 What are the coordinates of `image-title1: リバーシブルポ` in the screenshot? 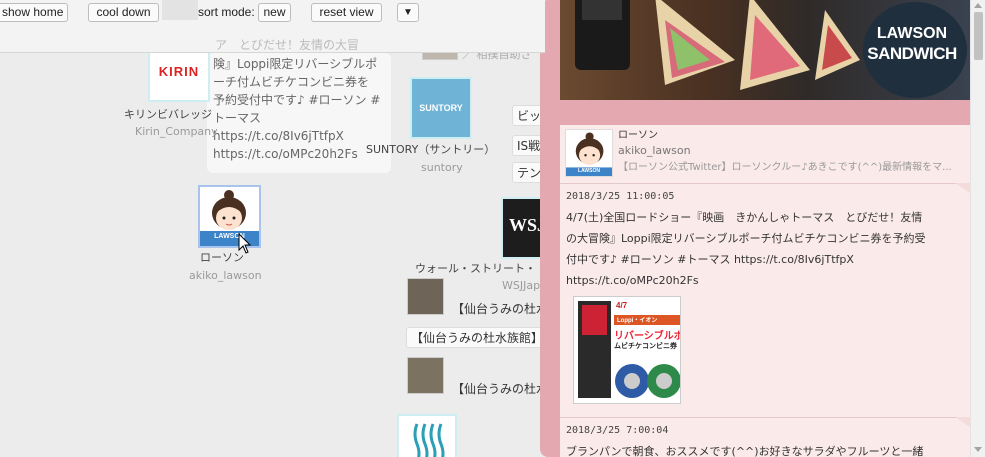 It's located at (647, 336).